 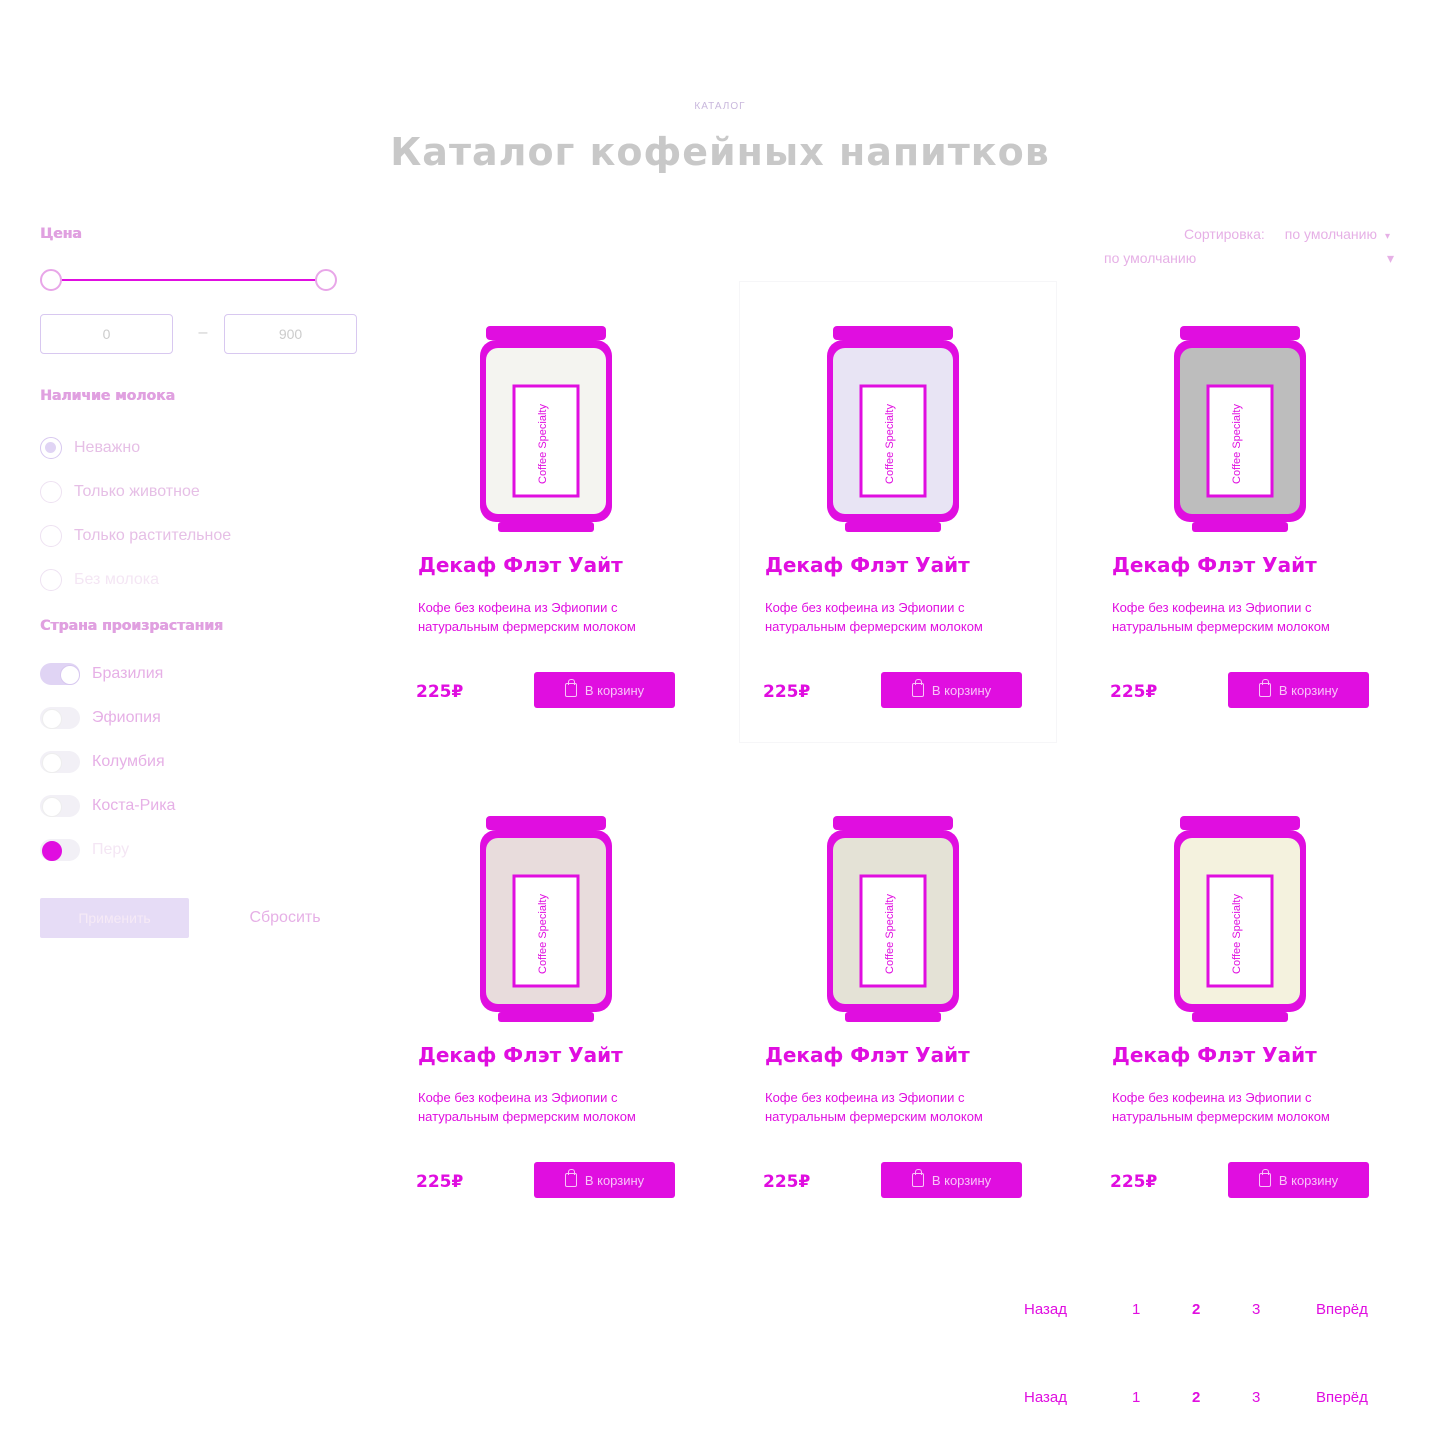 What do you see at coordinates (126, 717) in the screenshot?
I see `country-option-label: Эфиопия` at bounding box center [126, 717].